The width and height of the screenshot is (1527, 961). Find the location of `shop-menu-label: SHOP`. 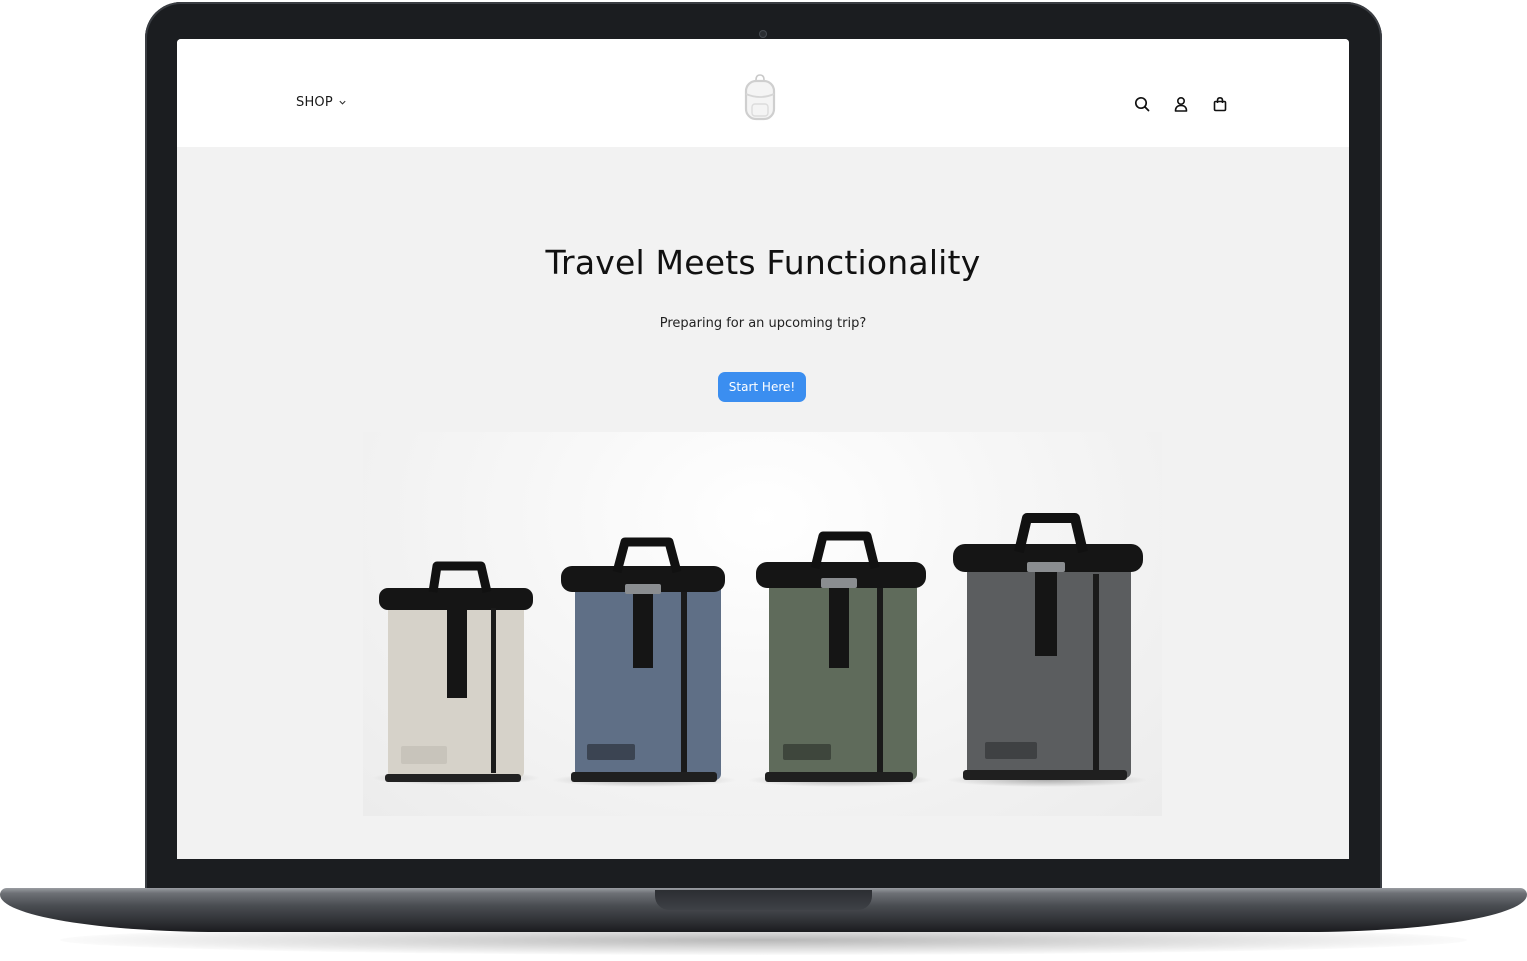

shop-menu-label: SHOP is located at coordinates (314, 102).